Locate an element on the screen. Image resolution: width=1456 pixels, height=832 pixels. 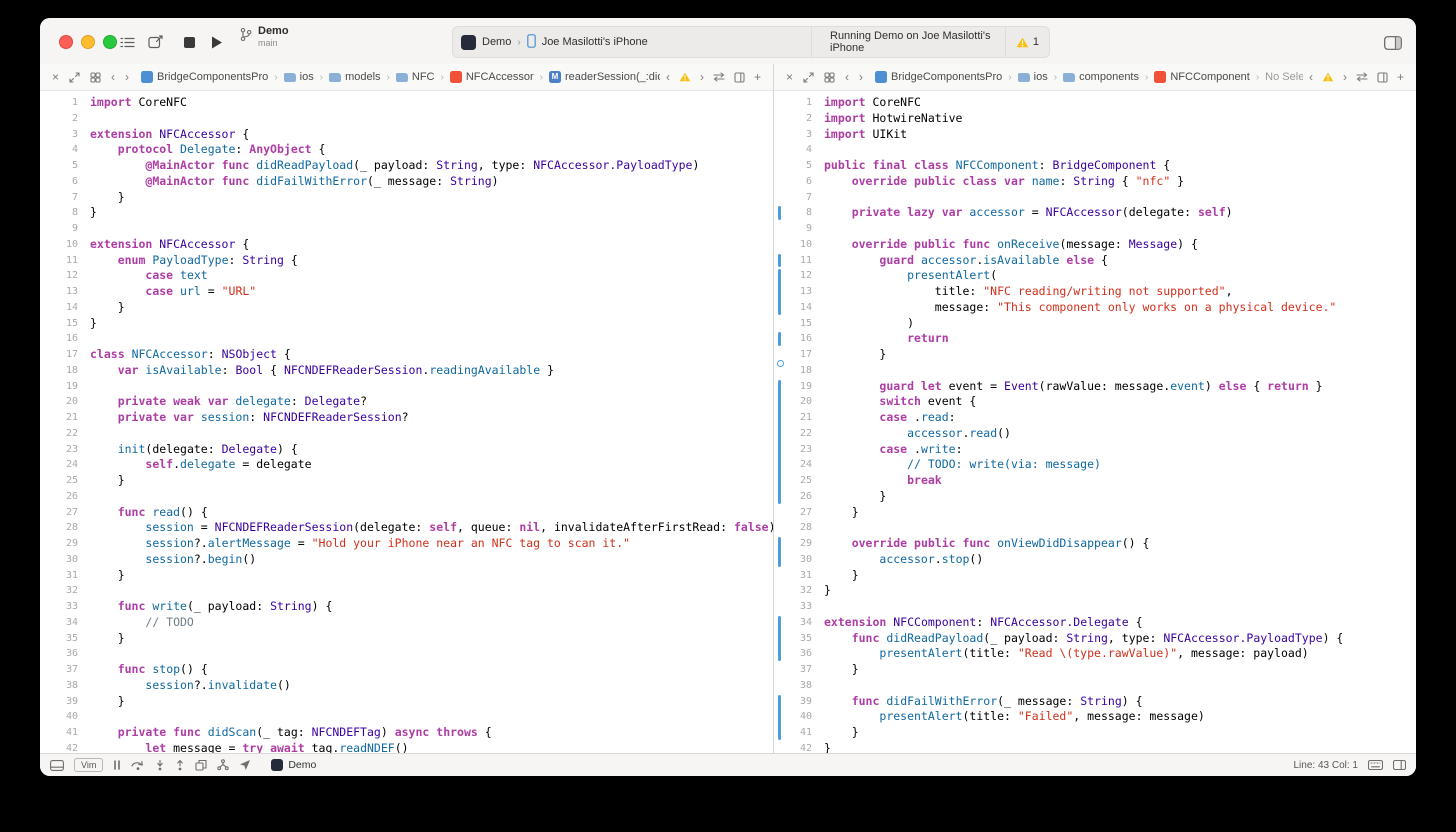
minimize-window-button is located at coordinates (88, 42).